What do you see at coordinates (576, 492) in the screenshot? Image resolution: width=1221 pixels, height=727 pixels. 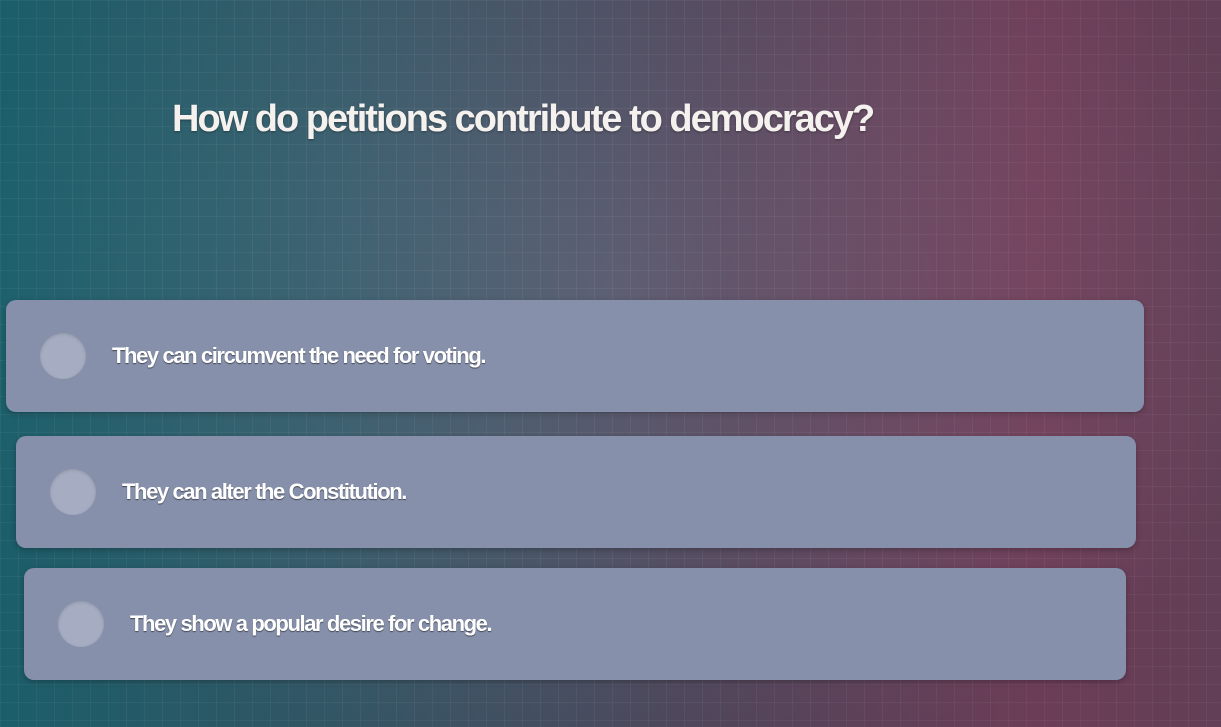 I see `answer-option-2: They can alter the Constitution.` at bounding box center [576, 492].